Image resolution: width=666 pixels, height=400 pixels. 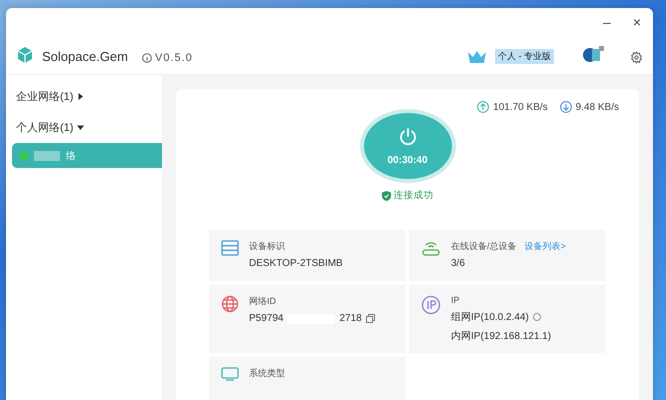 What do you see at coordinates (25, 55) in the screenshot?
I see `cube-logo-icon` at bounding box center [25, 55].